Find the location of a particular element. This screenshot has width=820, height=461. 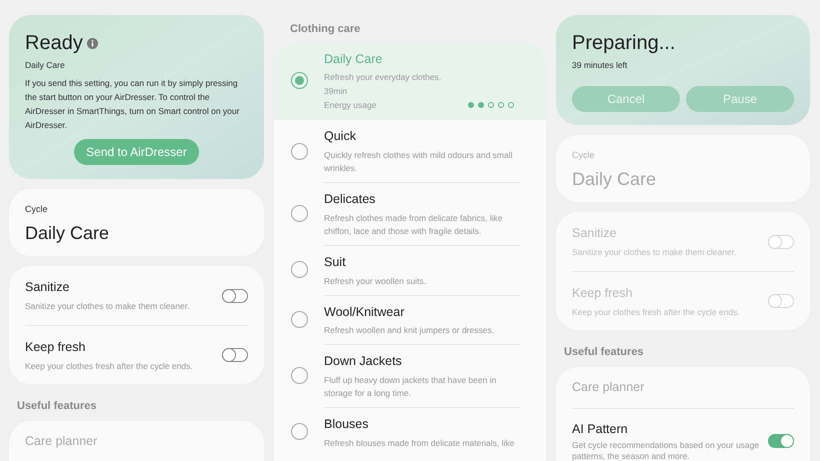

cycle-description: Refresh woollen and knit jumpers or dresses. is located at coordinates (410, 331).